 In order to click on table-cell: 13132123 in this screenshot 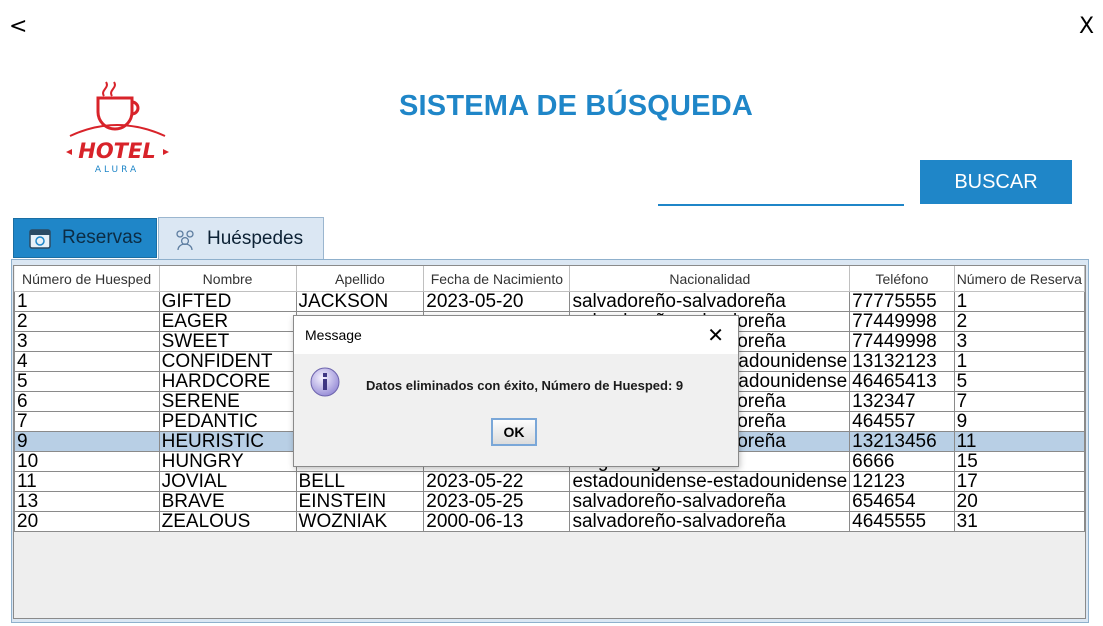, I will do `click(902, 361)`.